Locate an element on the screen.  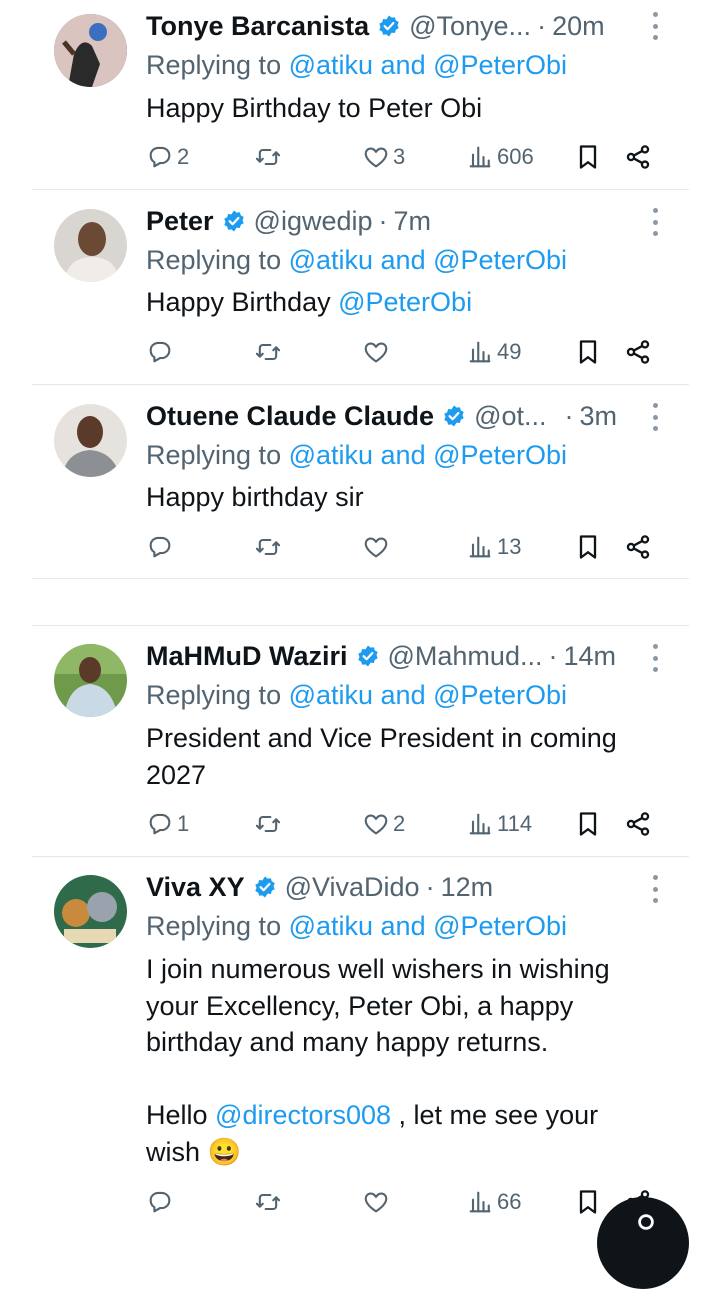
views-button: 13 is located at coordinates (493, 547).